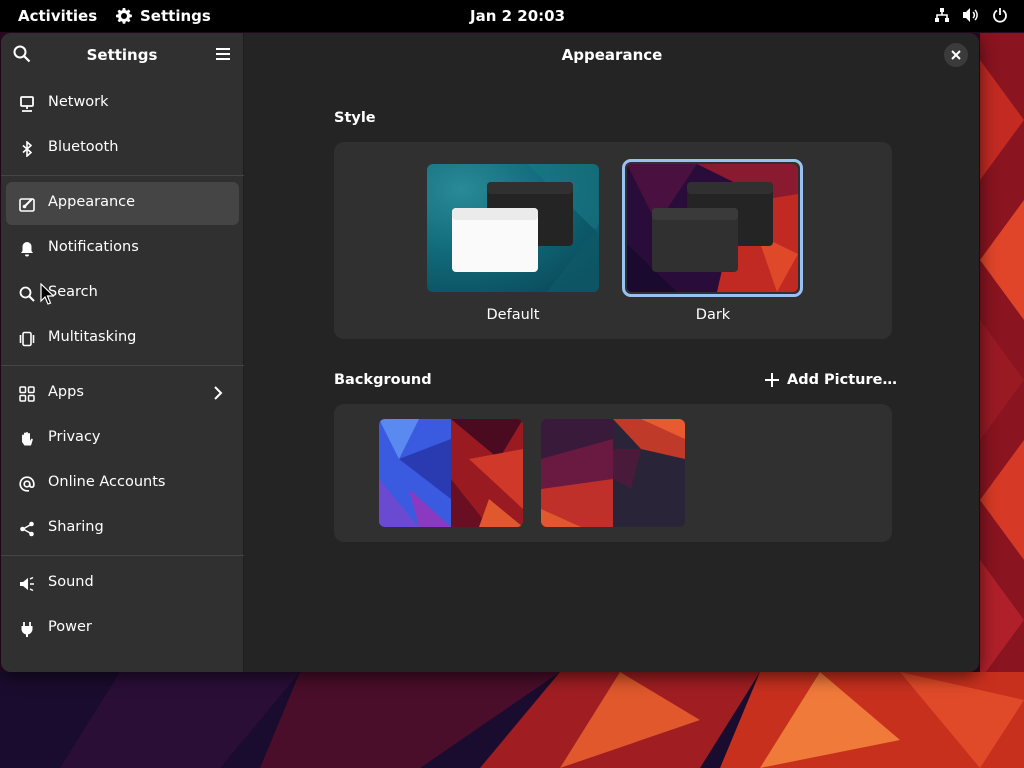 Image resolution: width=1024 pixels, height=768 pixels. What do you see at coordinates (122, 148) in the screenshot?
I see `sidebar-item-bluetooth: Bluetooth` at bounding box center [122, 148].